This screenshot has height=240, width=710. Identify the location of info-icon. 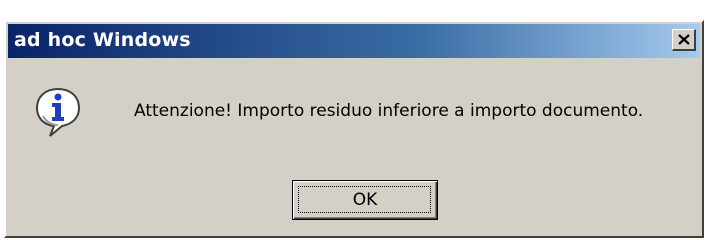
(58, 112).